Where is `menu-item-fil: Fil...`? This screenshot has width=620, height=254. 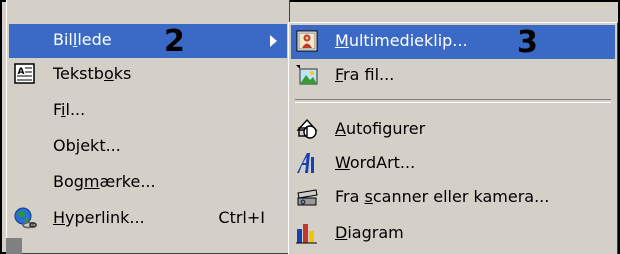 menu-item-fil: Fil... is located at coordinates (148, 111).